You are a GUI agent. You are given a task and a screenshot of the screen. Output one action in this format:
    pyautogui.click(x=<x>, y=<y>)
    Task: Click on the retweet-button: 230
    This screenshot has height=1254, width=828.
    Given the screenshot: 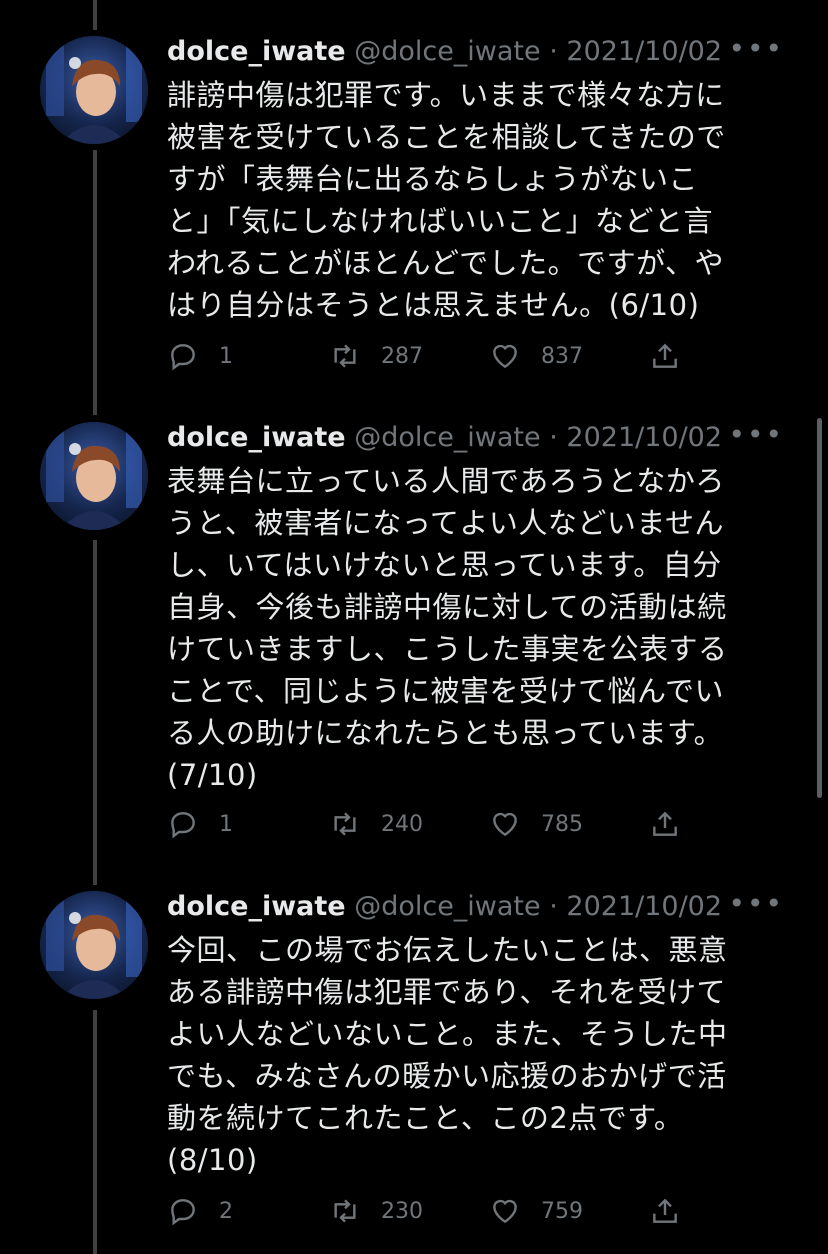 What is the action you would take?
    pyautogui.click(x=376, y=1211)
    